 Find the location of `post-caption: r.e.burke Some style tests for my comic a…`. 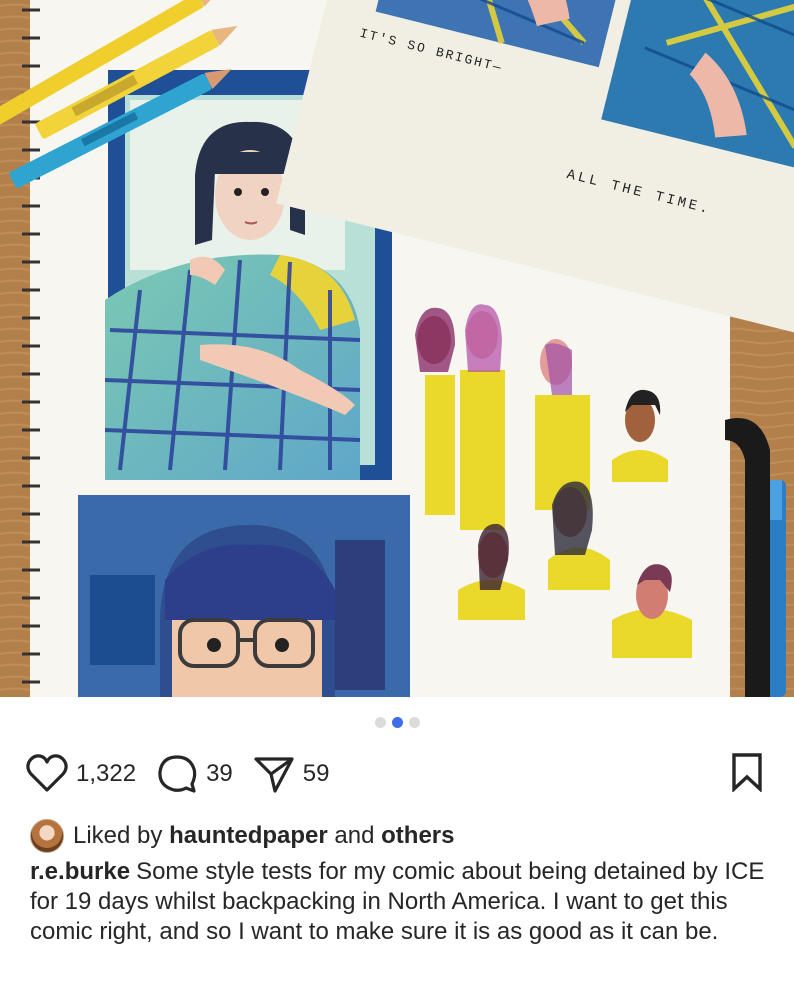

post-caption: r.e.burke Some style tests for my comic a… is located at coordinates (400, 902).